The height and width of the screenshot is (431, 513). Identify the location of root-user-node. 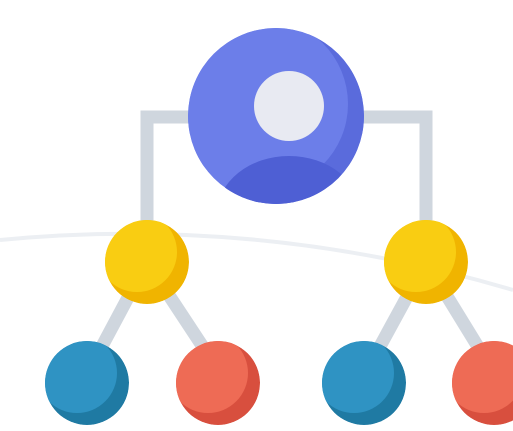
(276, 116).